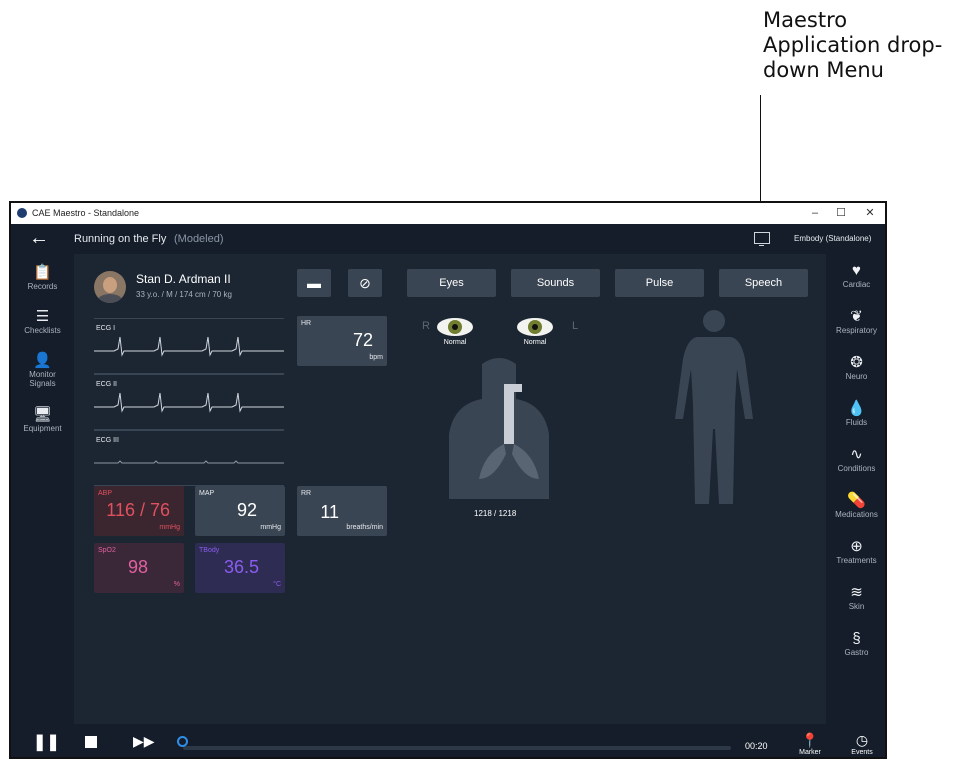  Describe the element at coordinates (176, 584) in the screenshot. I see `vital-unit: %` at that location.